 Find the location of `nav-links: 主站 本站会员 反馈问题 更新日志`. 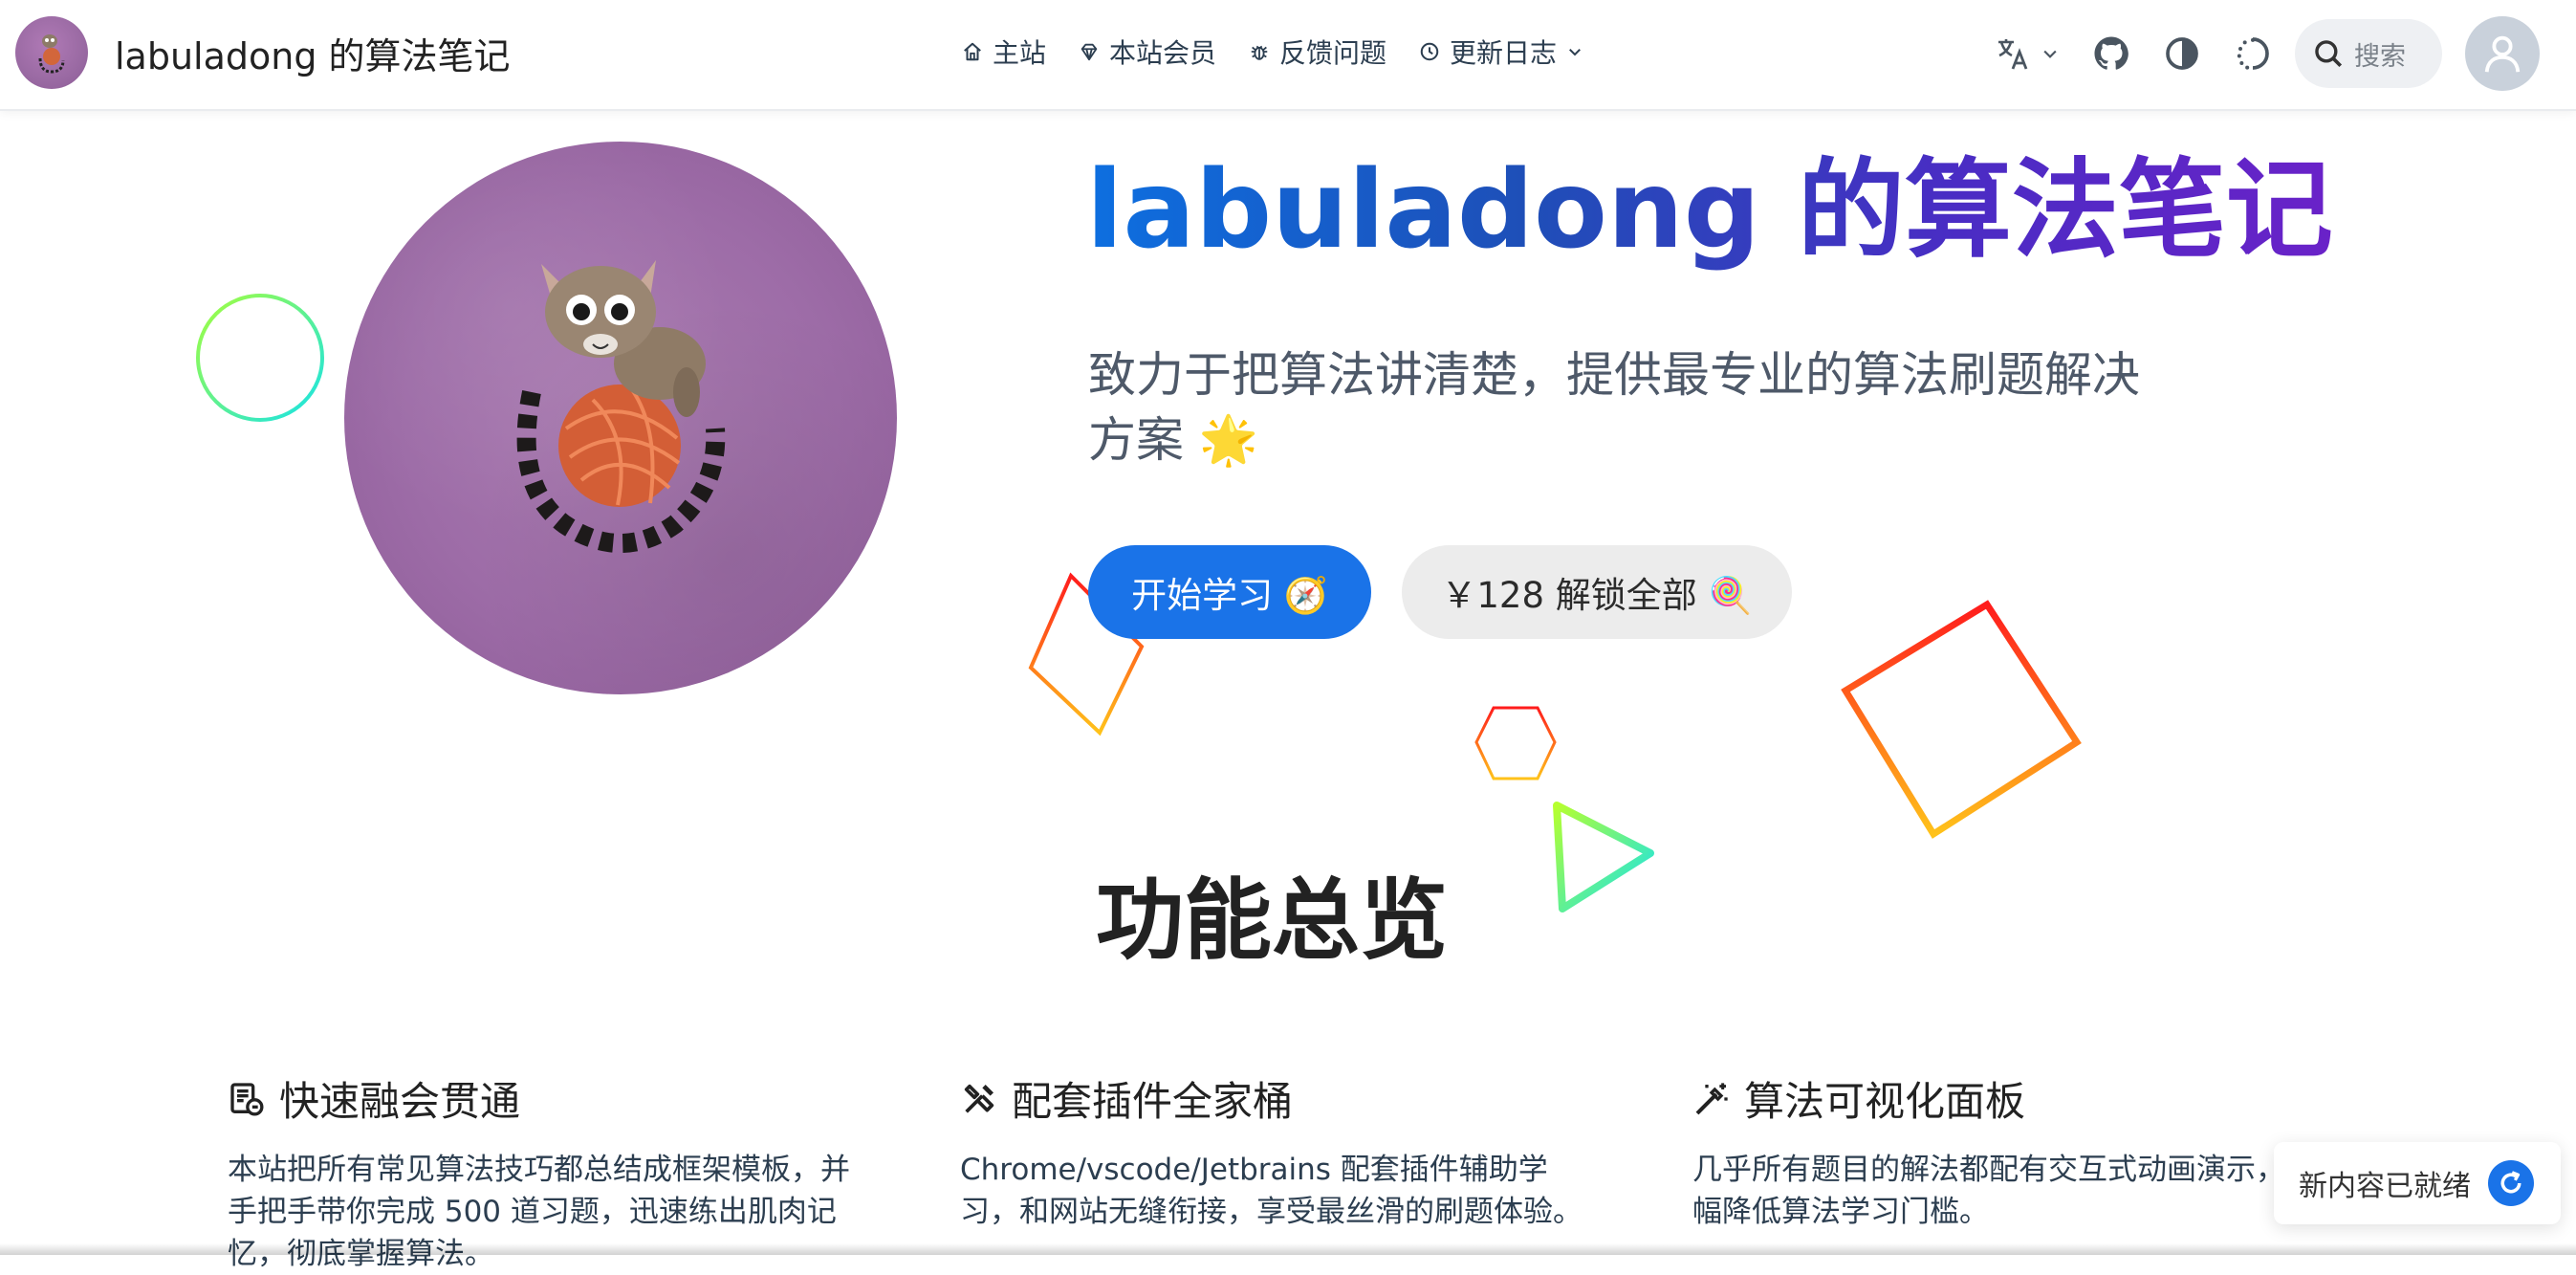

nav-links: 主站 本站会员 反馈问题 更新日志 is located at coordinates (1272, 52).